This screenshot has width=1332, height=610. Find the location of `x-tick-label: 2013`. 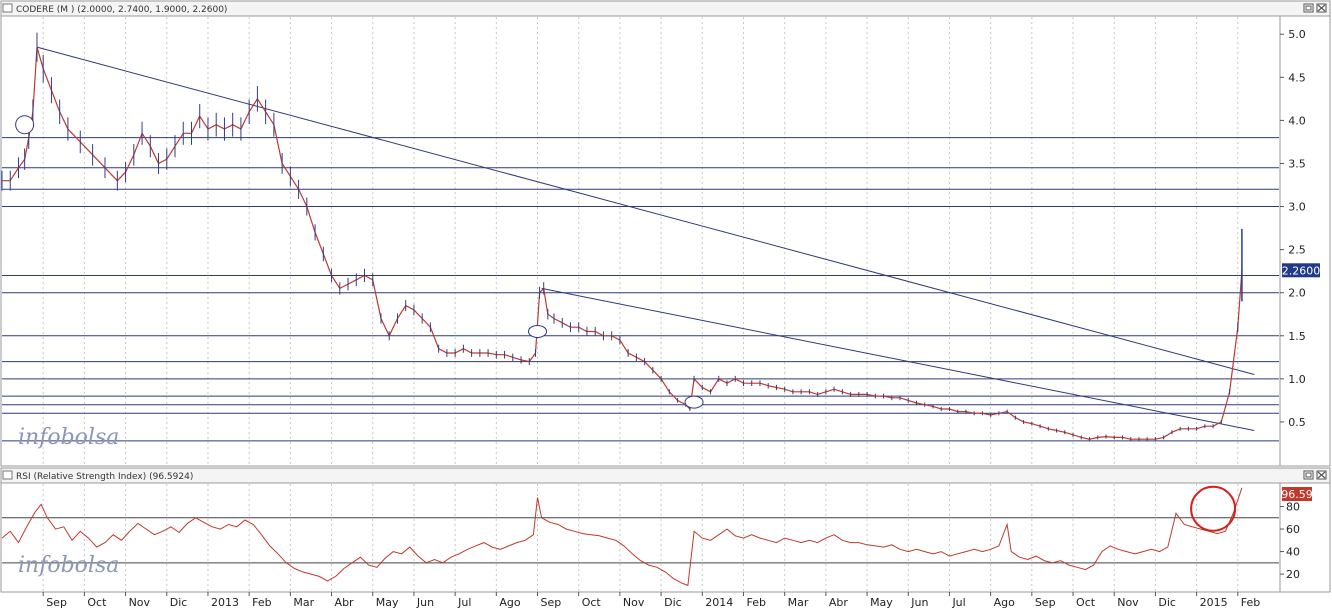

x-tick-label: 2013 is located at coordinates (225, 602).